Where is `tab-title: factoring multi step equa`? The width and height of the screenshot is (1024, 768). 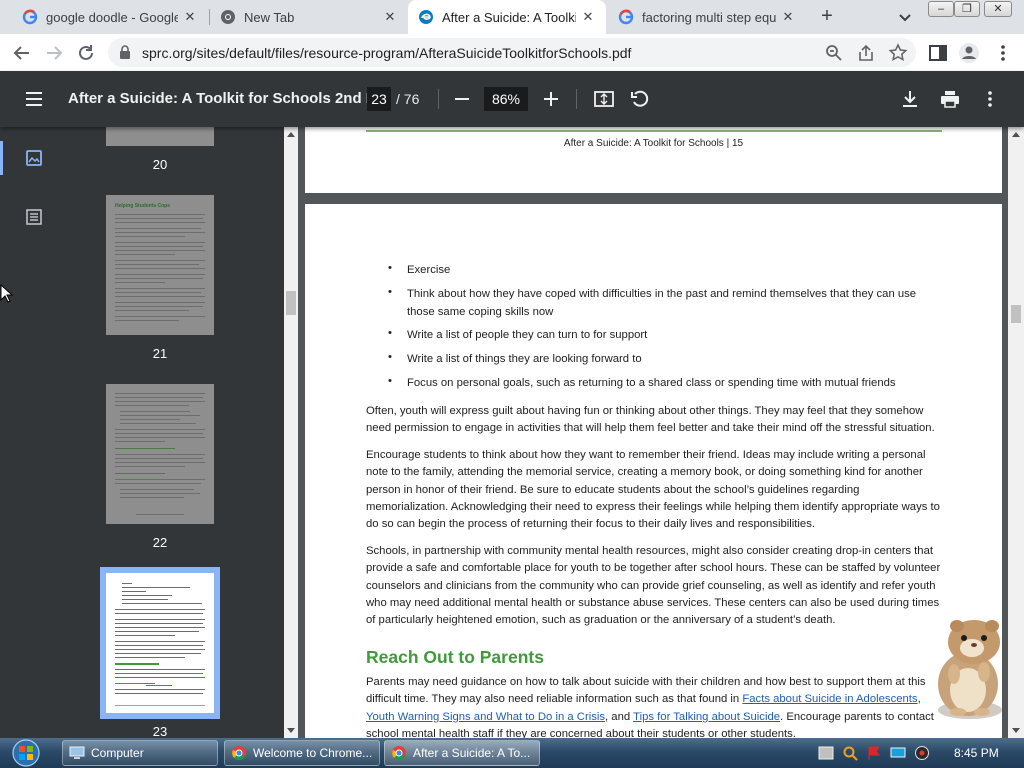 tab-title: factoring multi step equa is located at coordinates (709, 17).